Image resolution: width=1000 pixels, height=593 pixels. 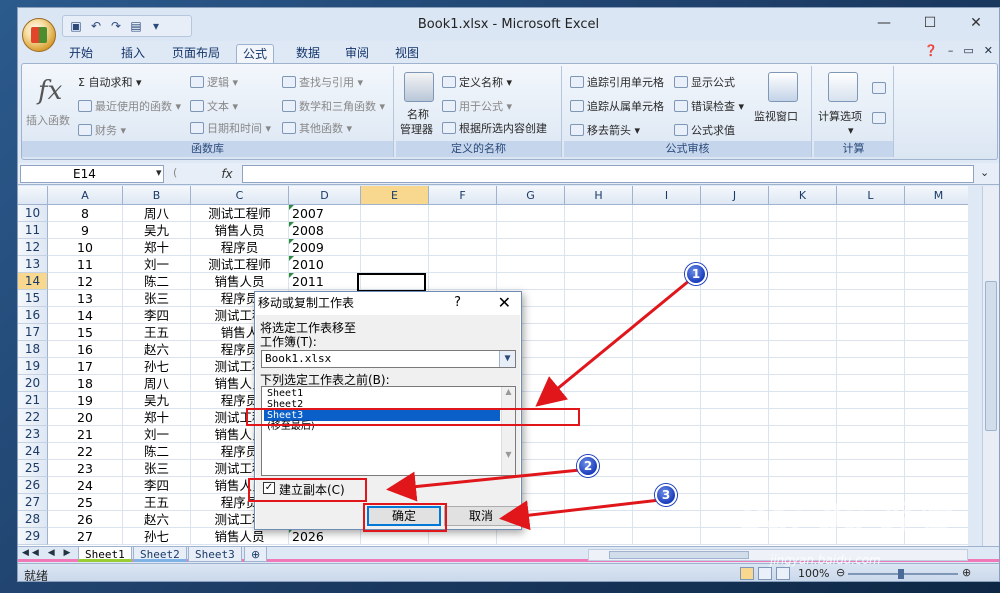 What do you see at coordinates (33, 434) in the screenshot?
I see `row-header: 23` at bounding box center [33, 434].